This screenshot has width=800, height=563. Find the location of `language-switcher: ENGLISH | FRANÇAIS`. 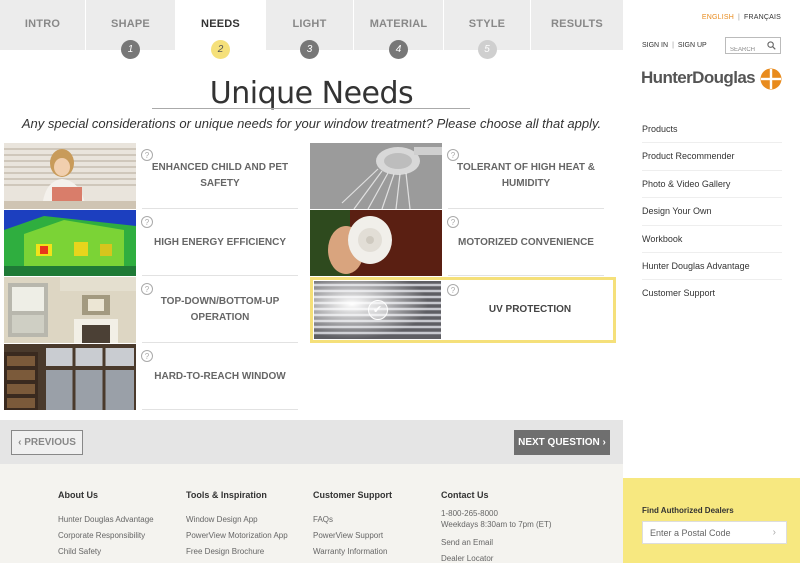

language-switcher: ENGLISH | FRANÇAIS is located at coordinates (741, 17).